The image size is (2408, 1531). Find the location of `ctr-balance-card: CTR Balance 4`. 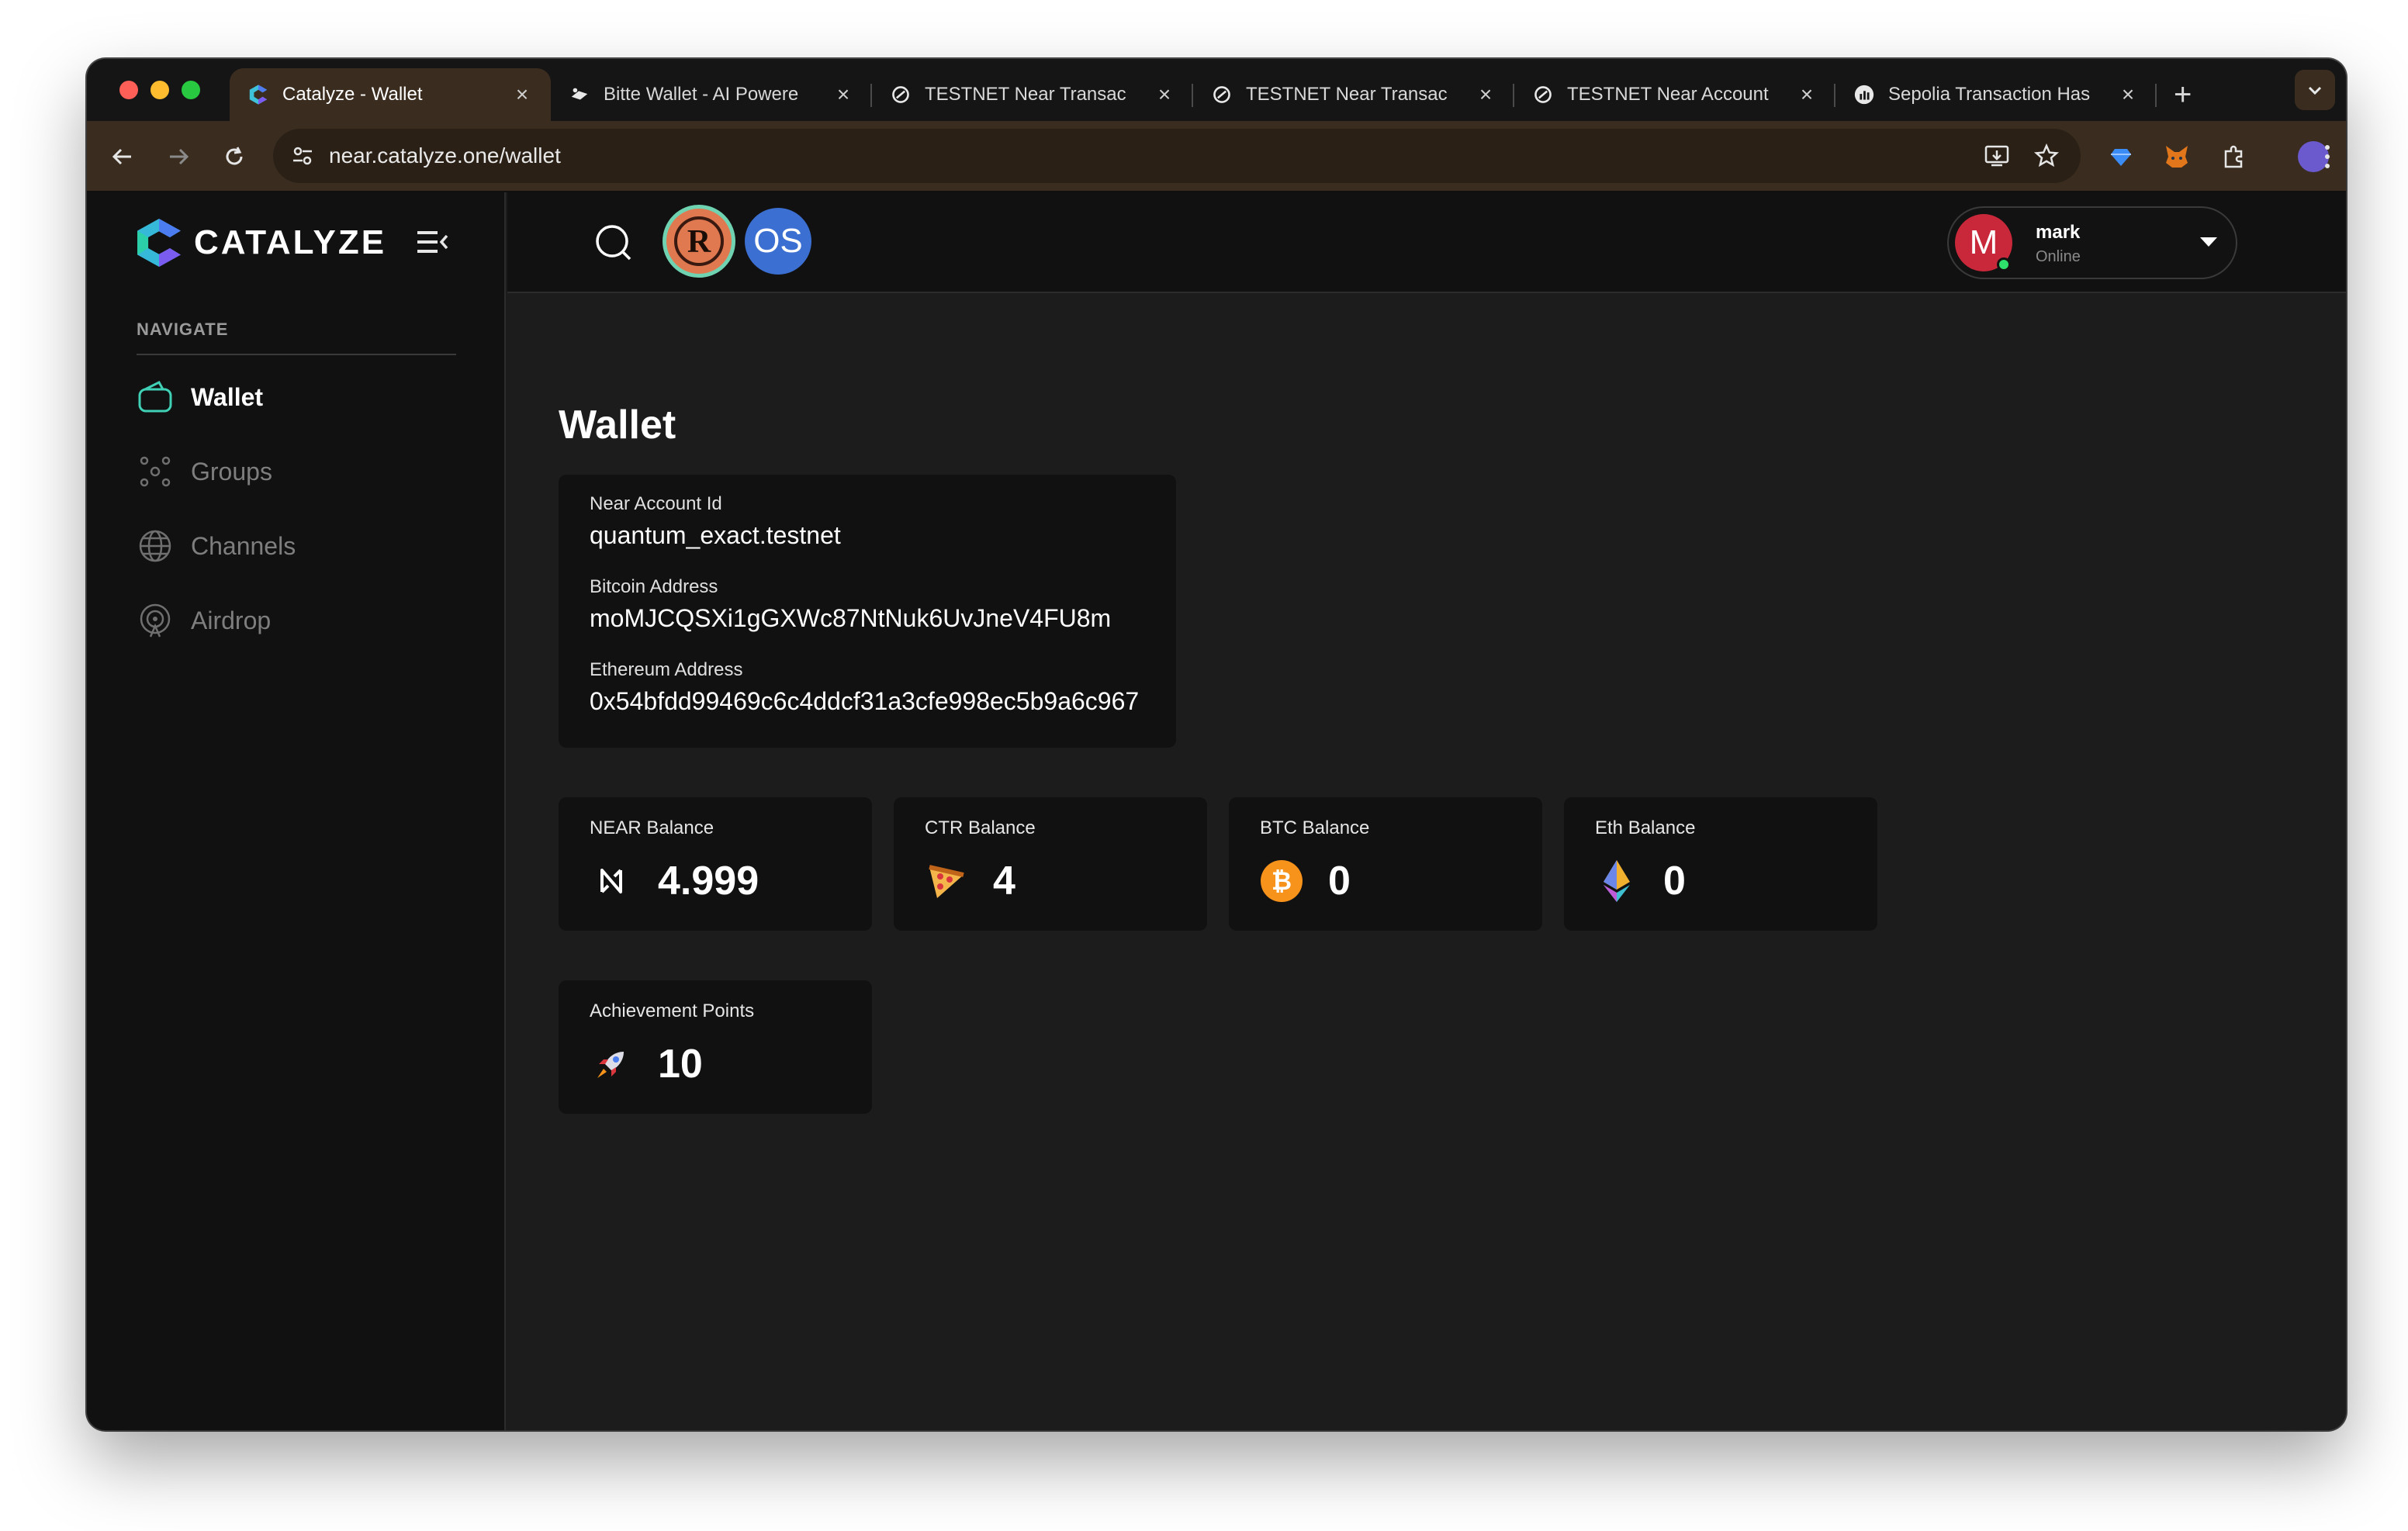

ctr-balance-card: CTR Balance 4 is located at coordinates (1050, 864).